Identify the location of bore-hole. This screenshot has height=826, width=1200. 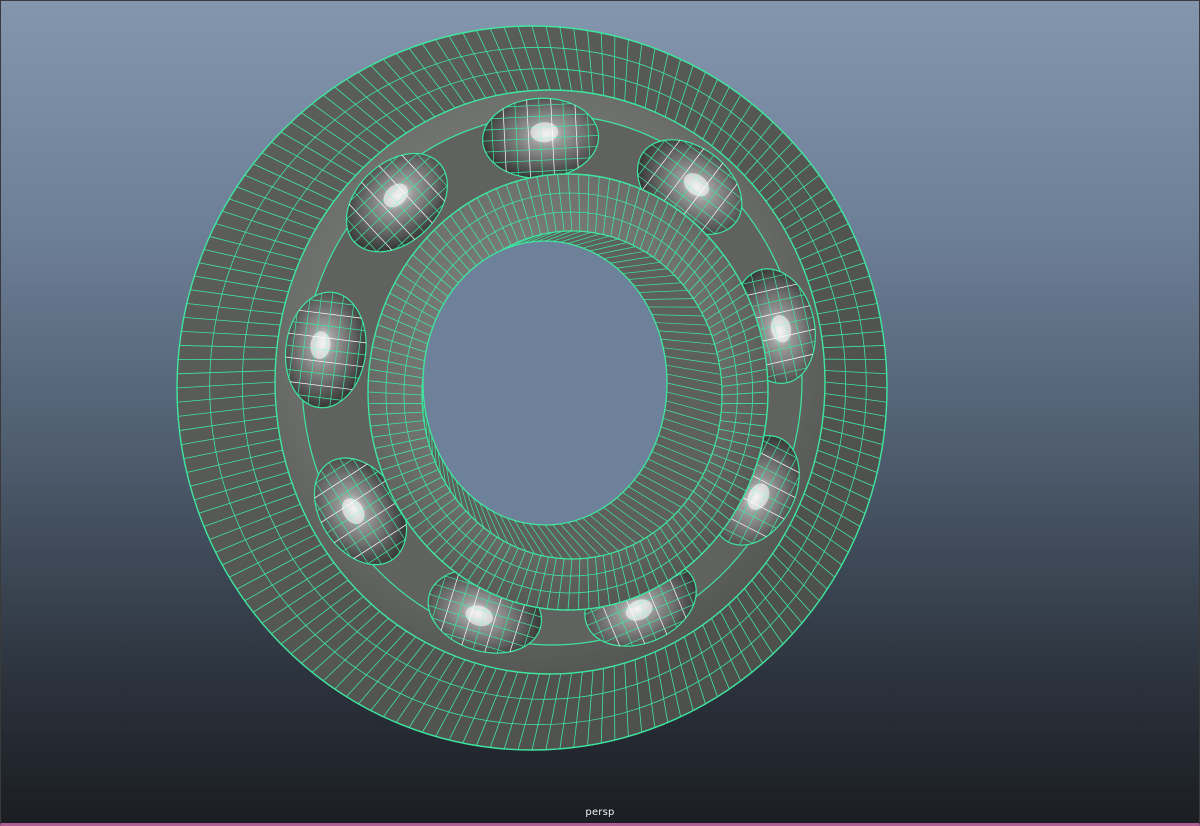
(545, 383).